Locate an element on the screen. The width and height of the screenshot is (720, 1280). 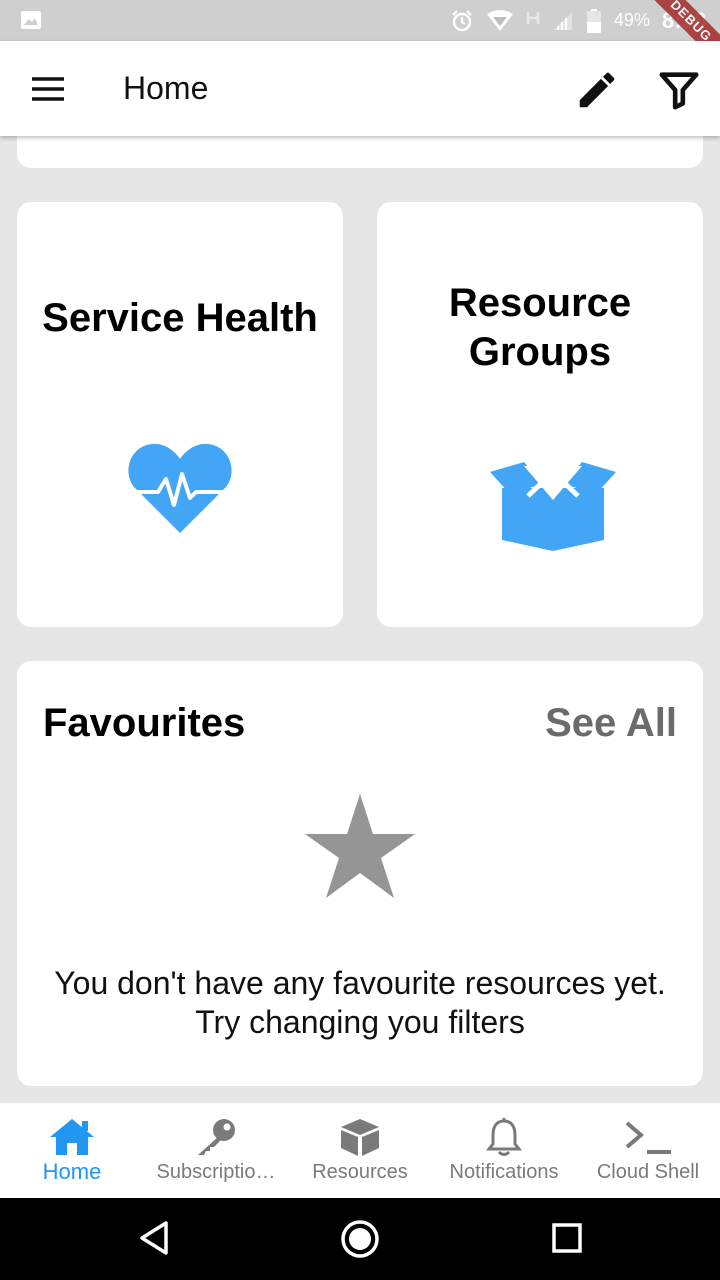
system-navigation-bar is located at coordinates (360, 1239).